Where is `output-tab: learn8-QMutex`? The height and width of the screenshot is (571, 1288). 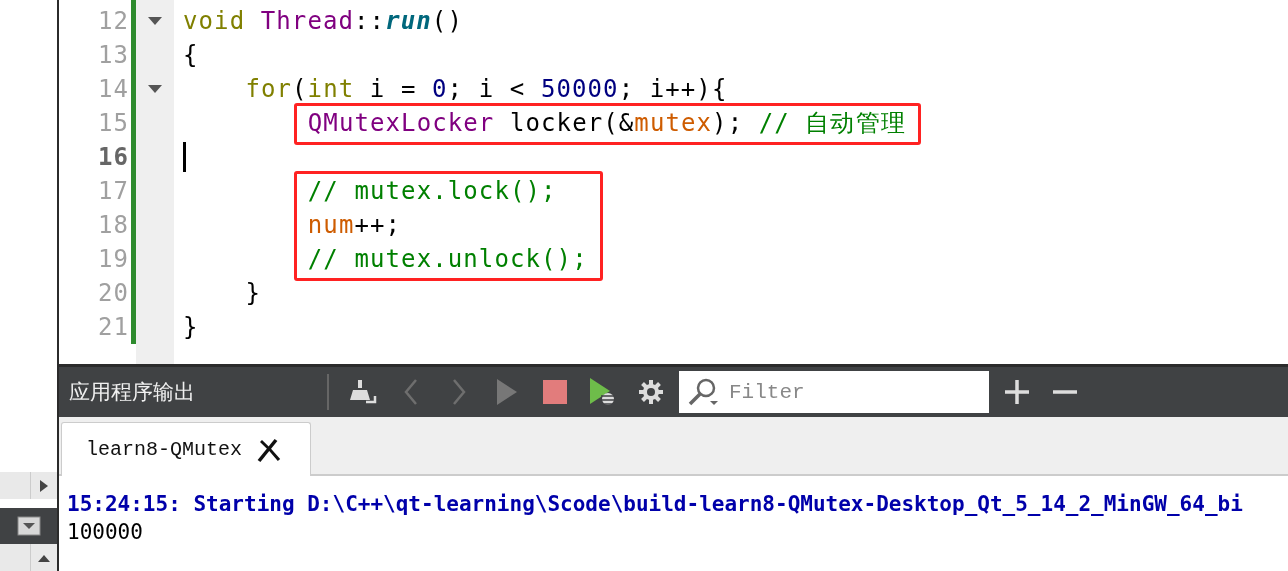 output-tab: learn8-QMutex is located at coordinates (186, 449).